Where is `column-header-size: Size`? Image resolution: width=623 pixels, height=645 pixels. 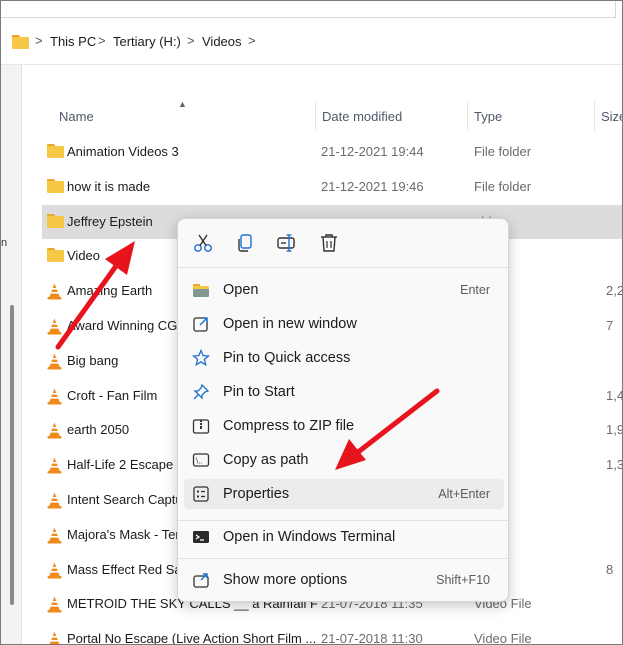 column-header-size: Size is located at coordinates (611, 116).